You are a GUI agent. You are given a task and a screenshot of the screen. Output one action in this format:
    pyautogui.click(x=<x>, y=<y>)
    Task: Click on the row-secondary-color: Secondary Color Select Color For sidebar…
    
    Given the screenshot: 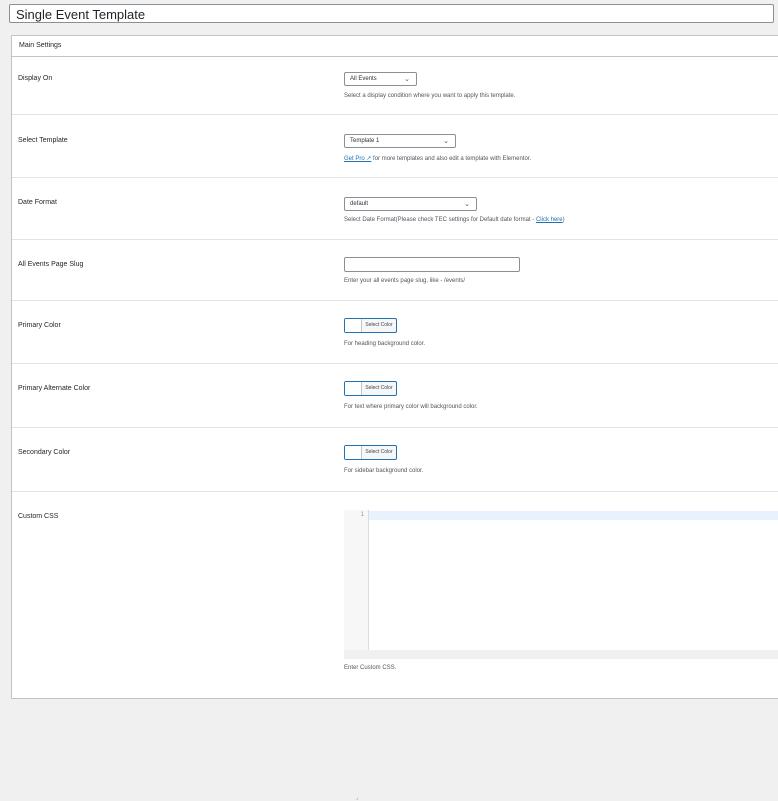 What is the action you would take?
    pyautogui.click(x=395, y=459)
    